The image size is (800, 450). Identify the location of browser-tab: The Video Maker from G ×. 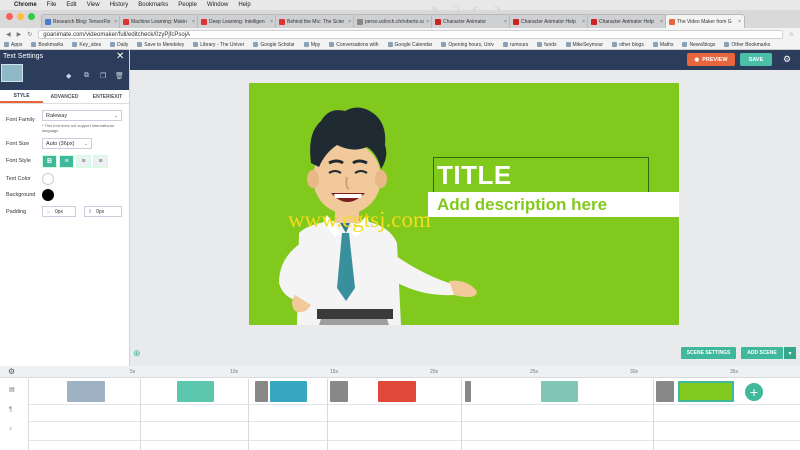
(705, 21).